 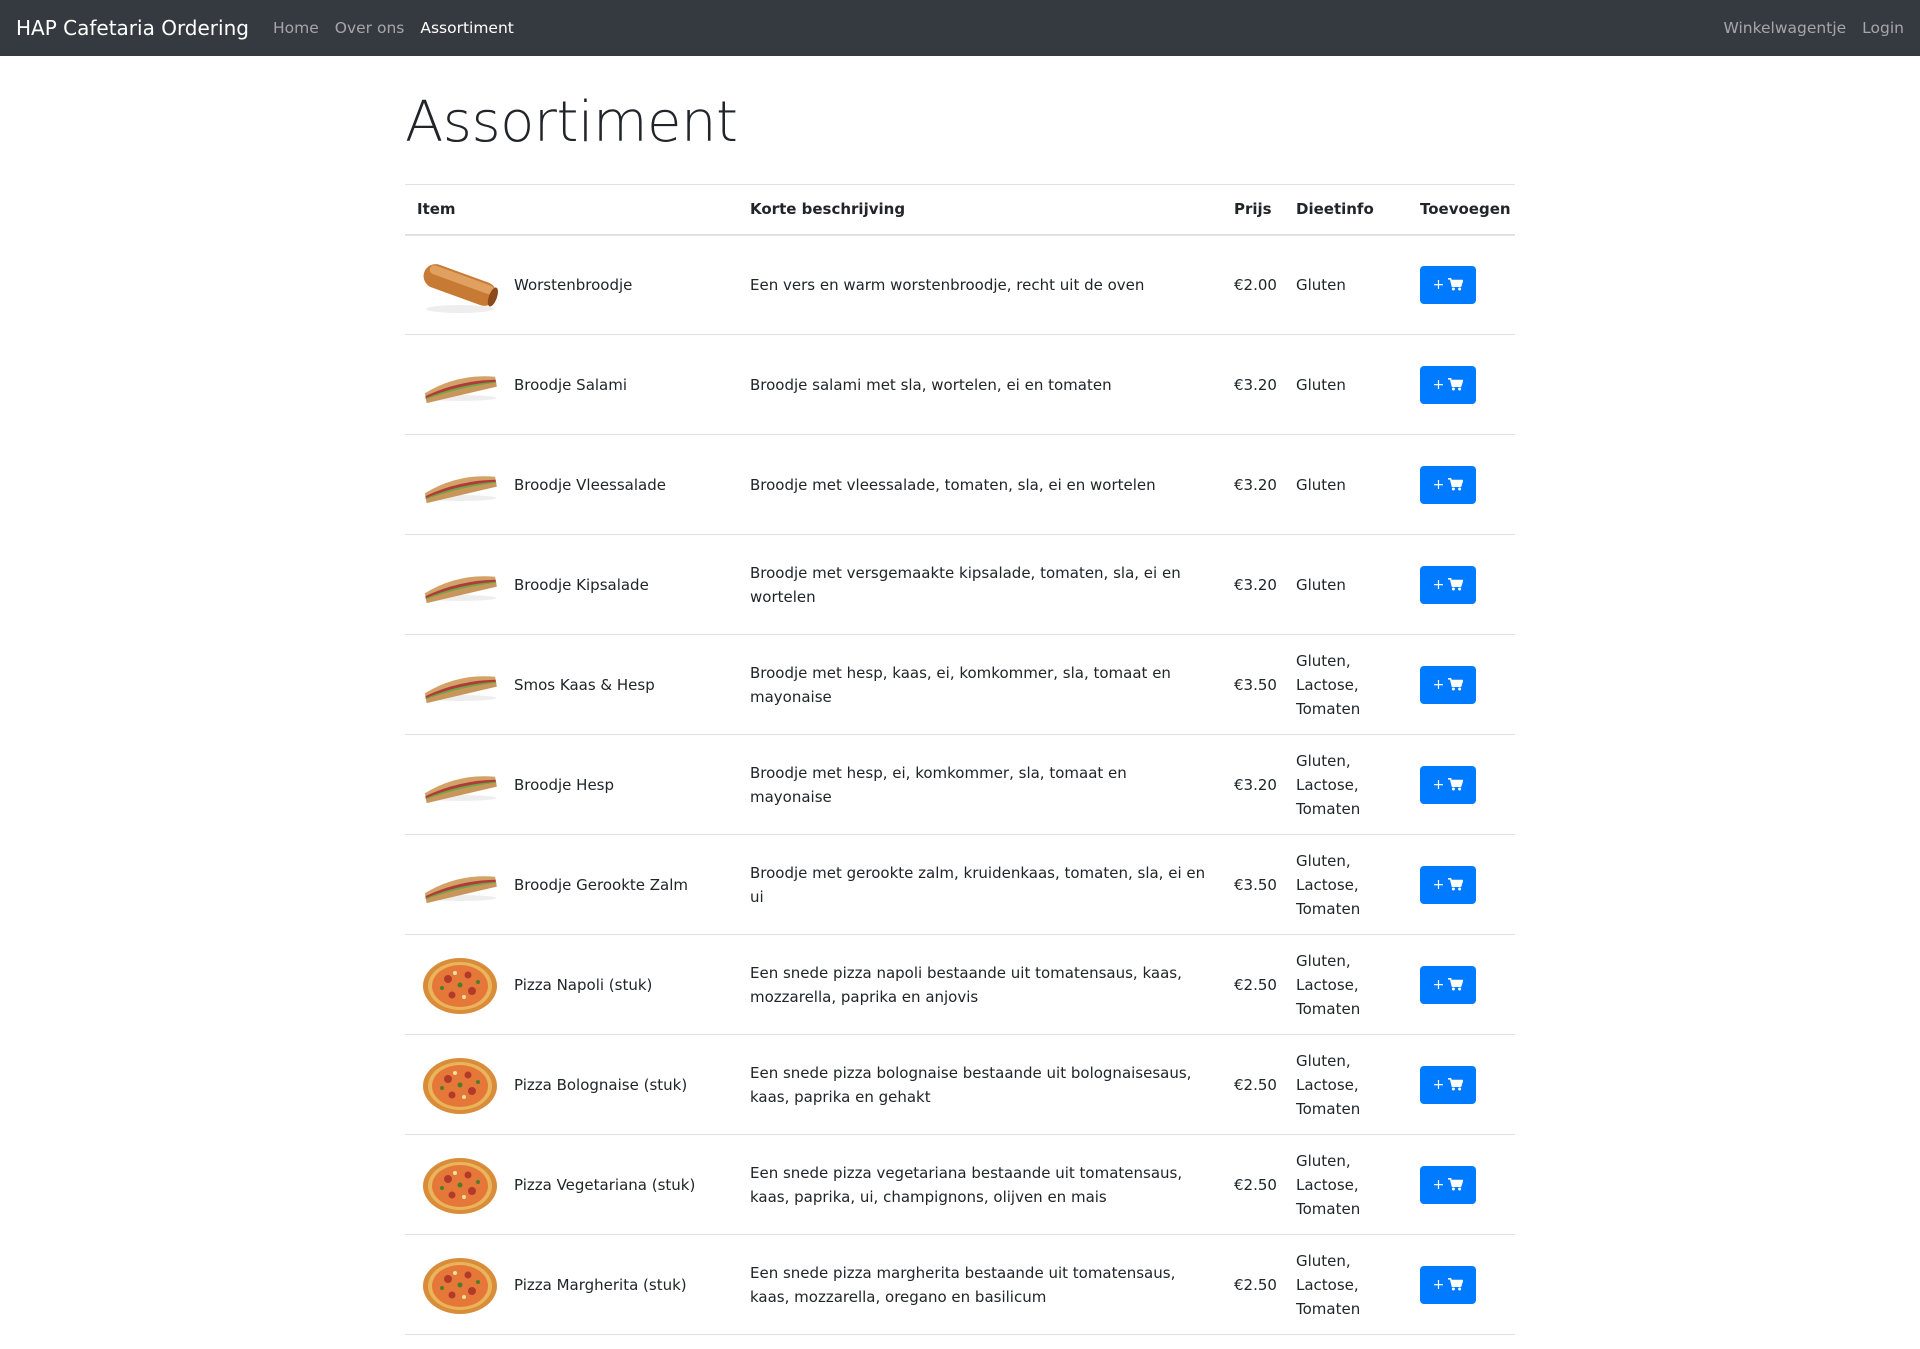 I want to click on page-title: Assortiment, so click(x=571, y=122).